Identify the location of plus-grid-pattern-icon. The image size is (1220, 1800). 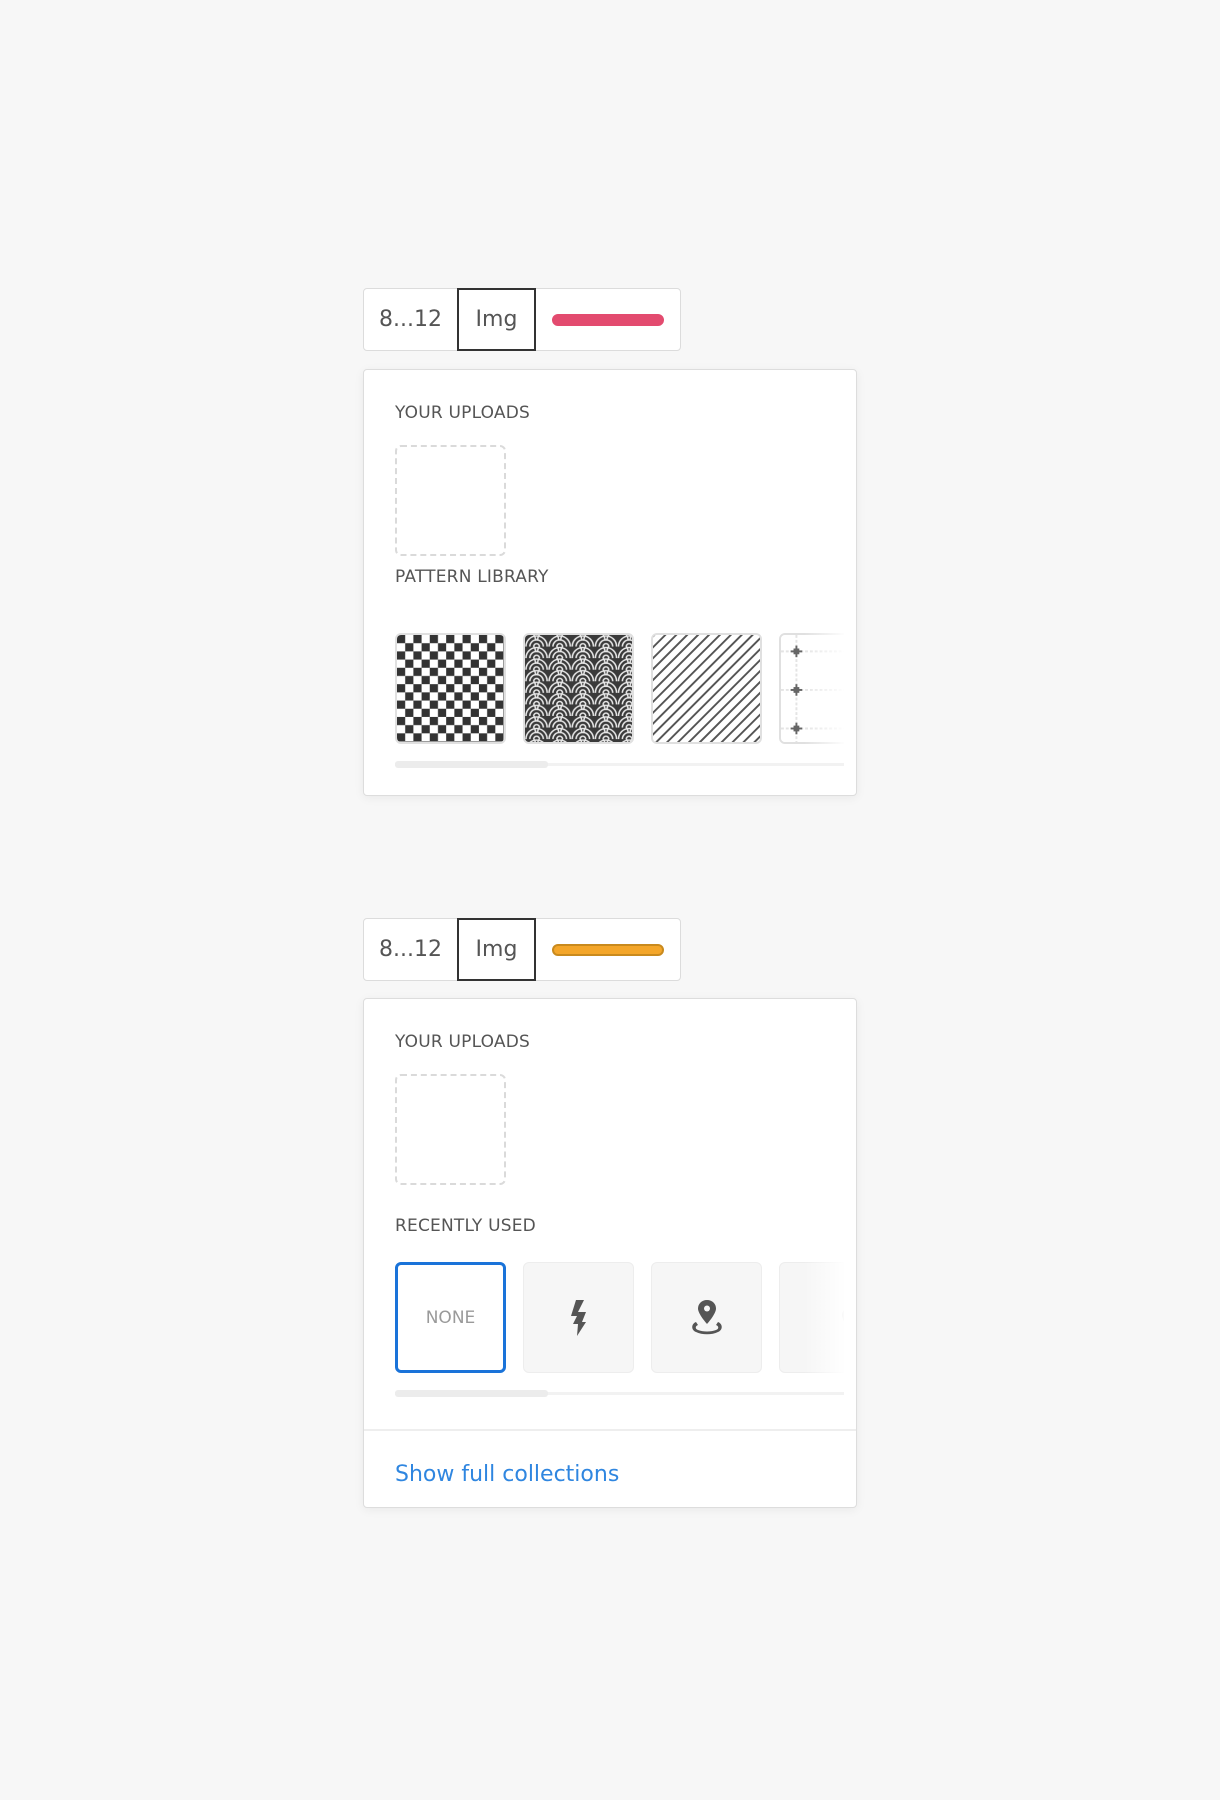
(812, 688).